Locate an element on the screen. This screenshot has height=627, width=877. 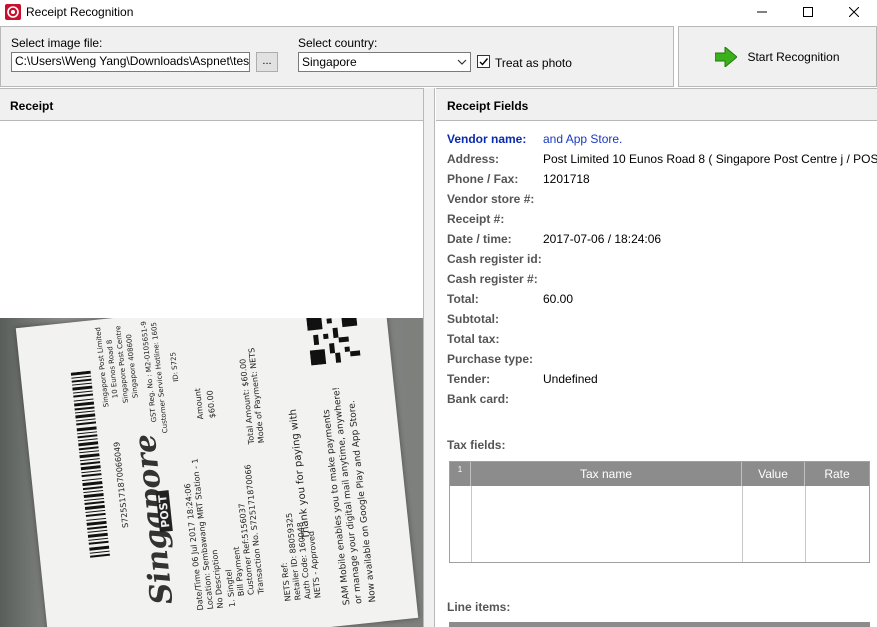
barcode-number: S725S171870066049 is located at coordinates (121, 485).